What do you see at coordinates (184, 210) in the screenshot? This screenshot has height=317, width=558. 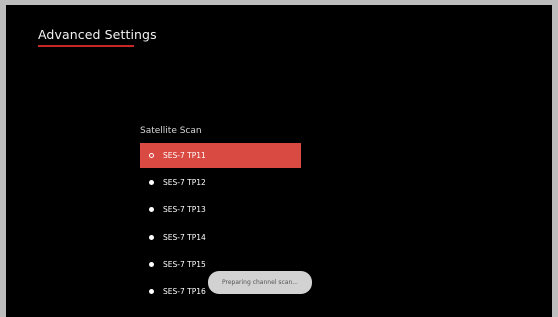 I see `scan-item-label: SES-7 TP13` at bounding box center [184, 210].